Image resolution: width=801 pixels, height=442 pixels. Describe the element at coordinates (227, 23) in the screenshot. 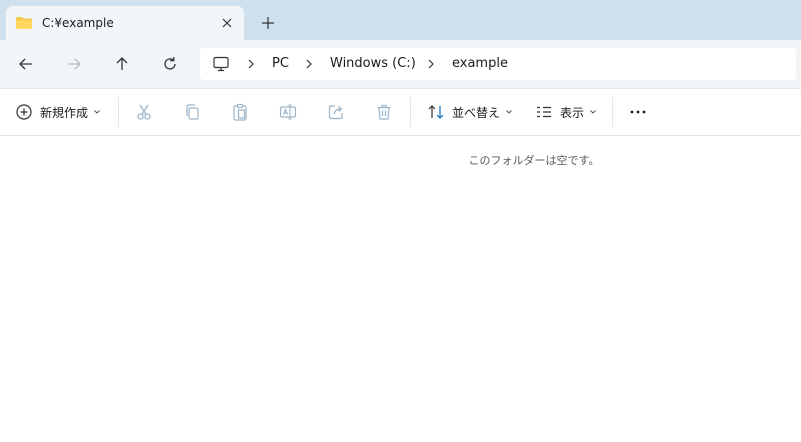

I see `close-icon` at that location.